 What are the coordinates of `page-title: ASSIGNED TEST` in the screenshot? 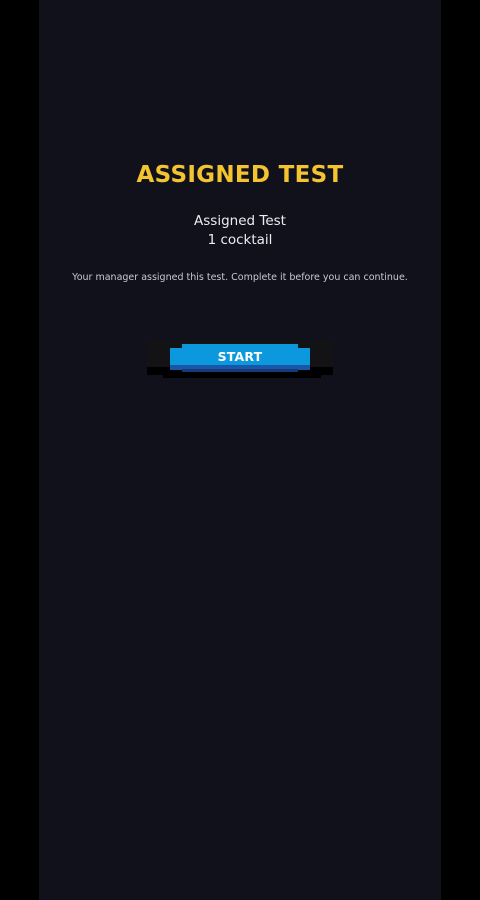 It's located at (240, 175).